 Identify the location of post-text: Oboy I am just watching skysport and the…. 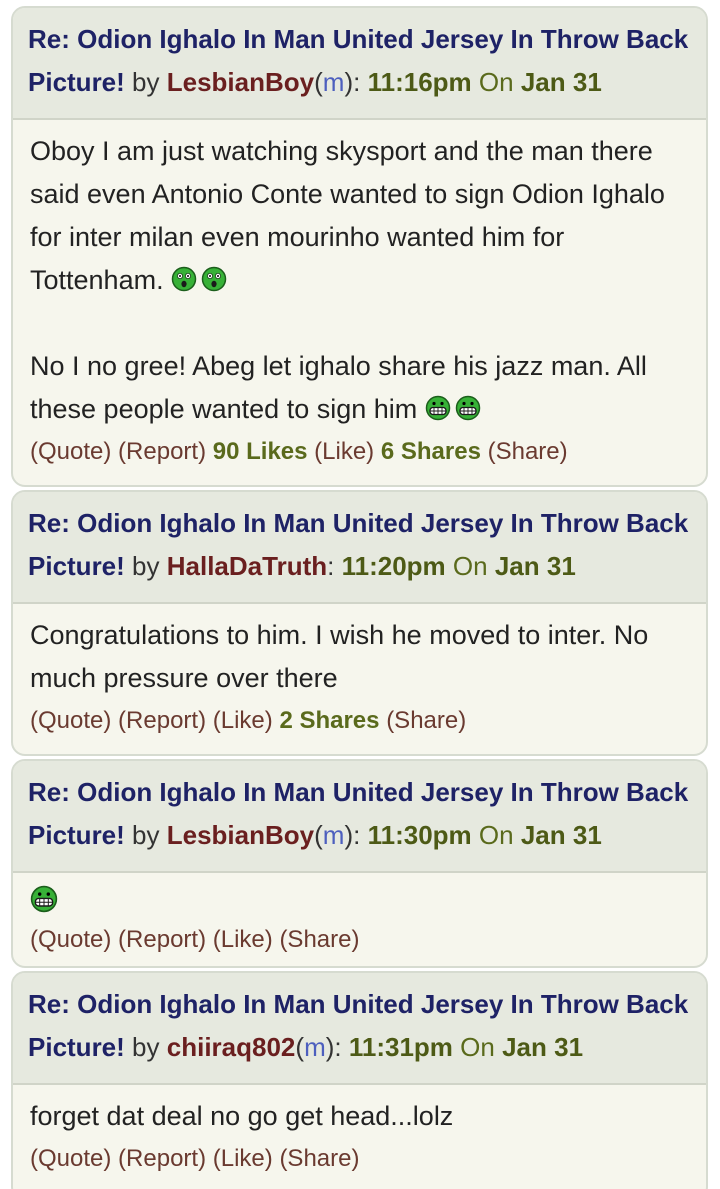
(347, 215).